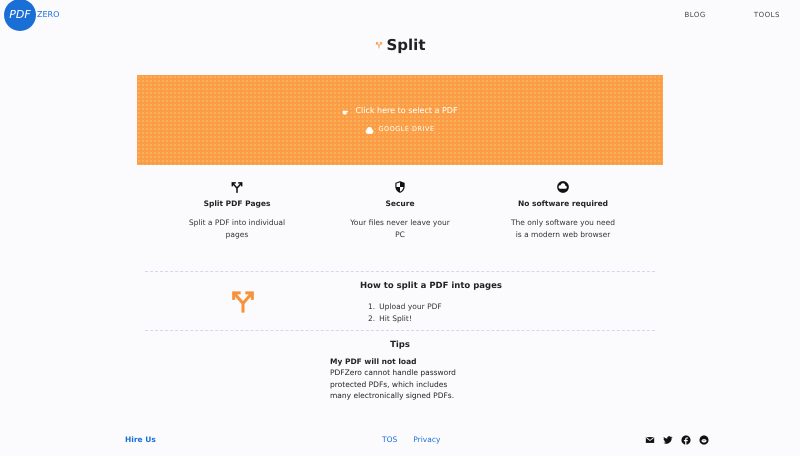  What do you see at coordinates (668, 440) in the screenshot?
I see `bird-icon` at bounding box center [668, 440].